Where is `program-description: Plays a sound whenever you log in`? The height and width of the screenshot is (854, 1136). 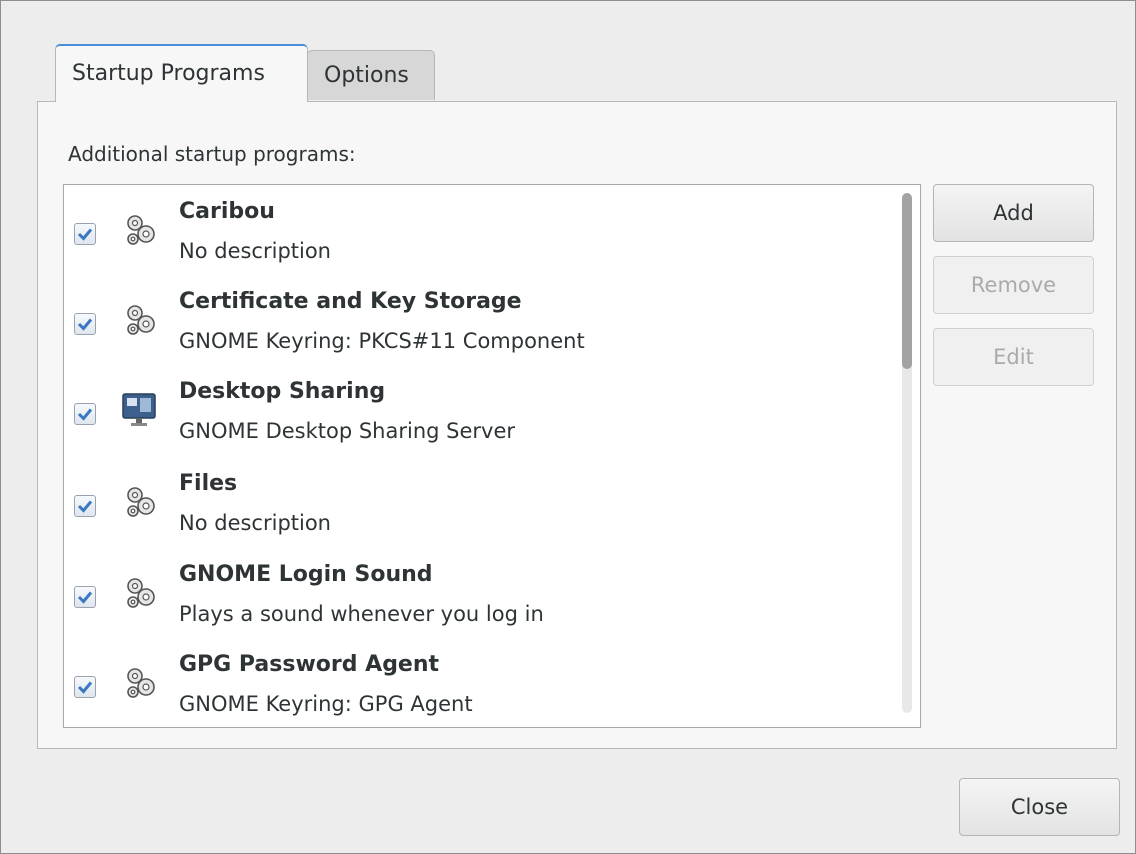 program-description: Plays a sound whenever you log in is located at coordinates (361, 614).